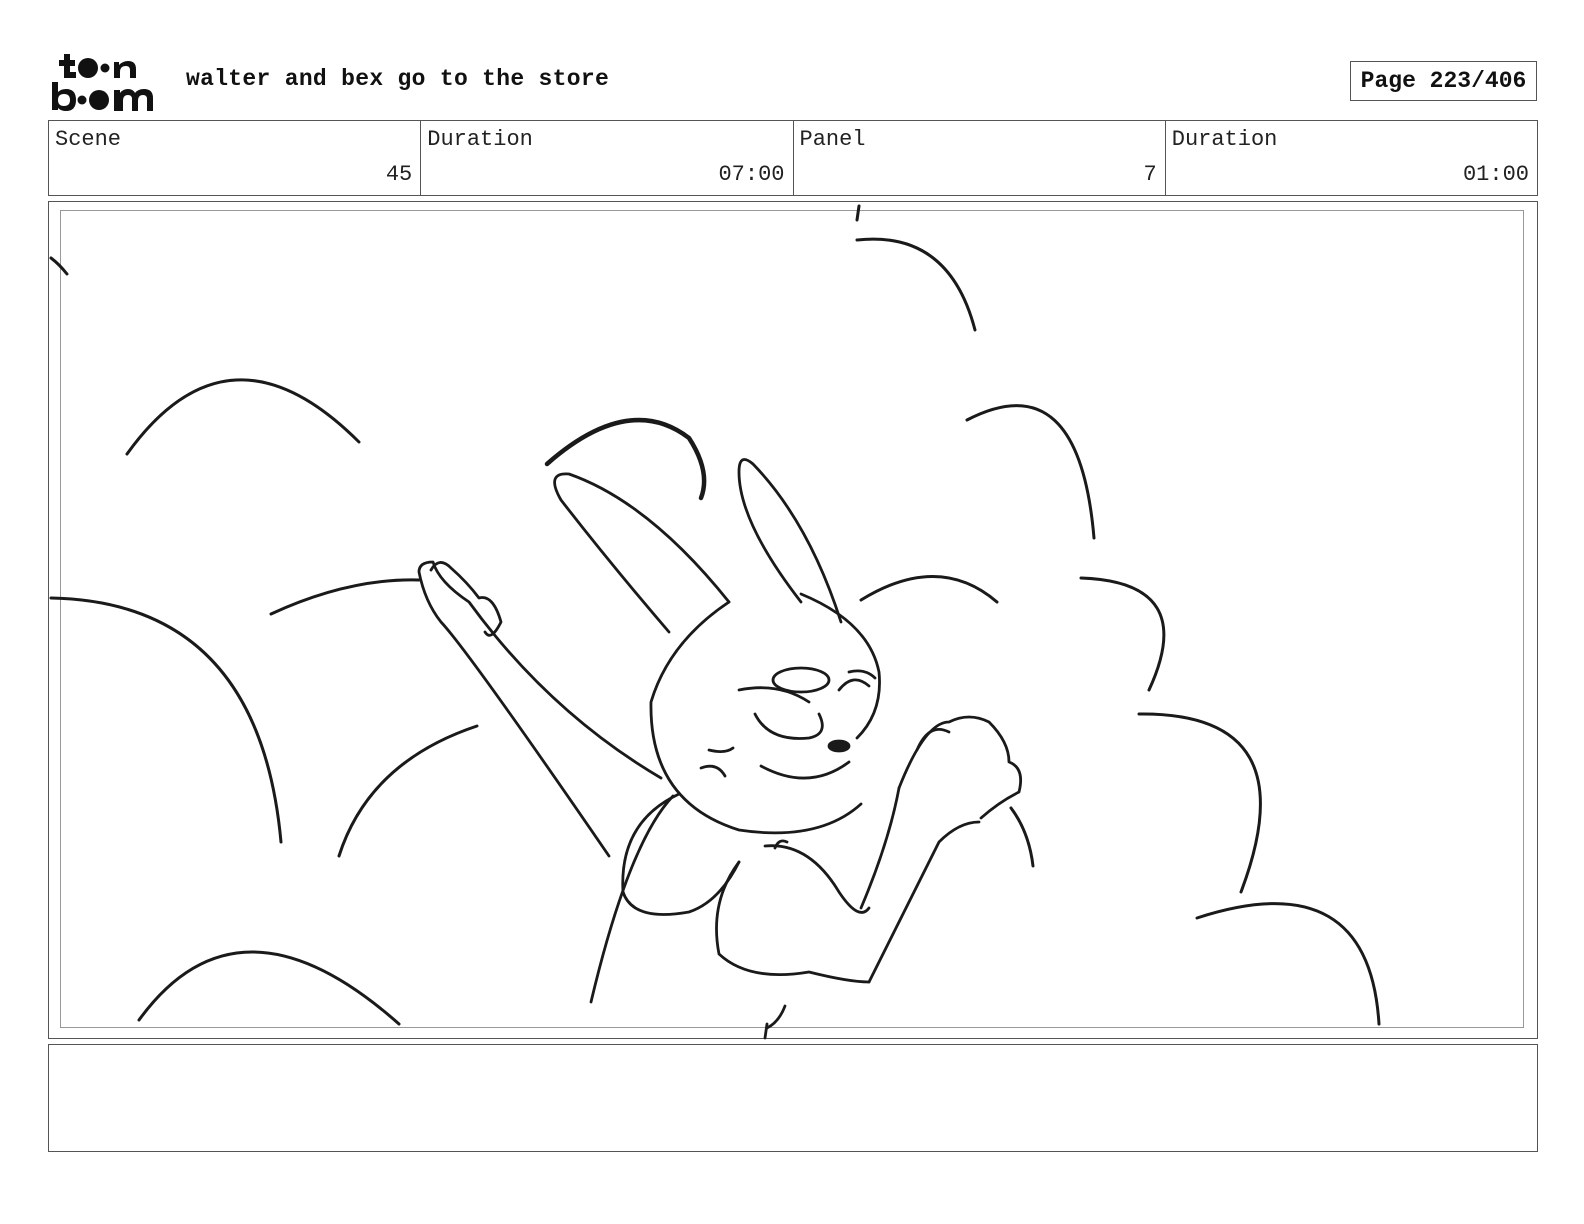 The height and width of the screenshot is (1224, 1584). What do you see at coordinates (398, 79) in the screenshot?
I see `document-title: walter and bex go to the store` at bounding box center [398, 79].